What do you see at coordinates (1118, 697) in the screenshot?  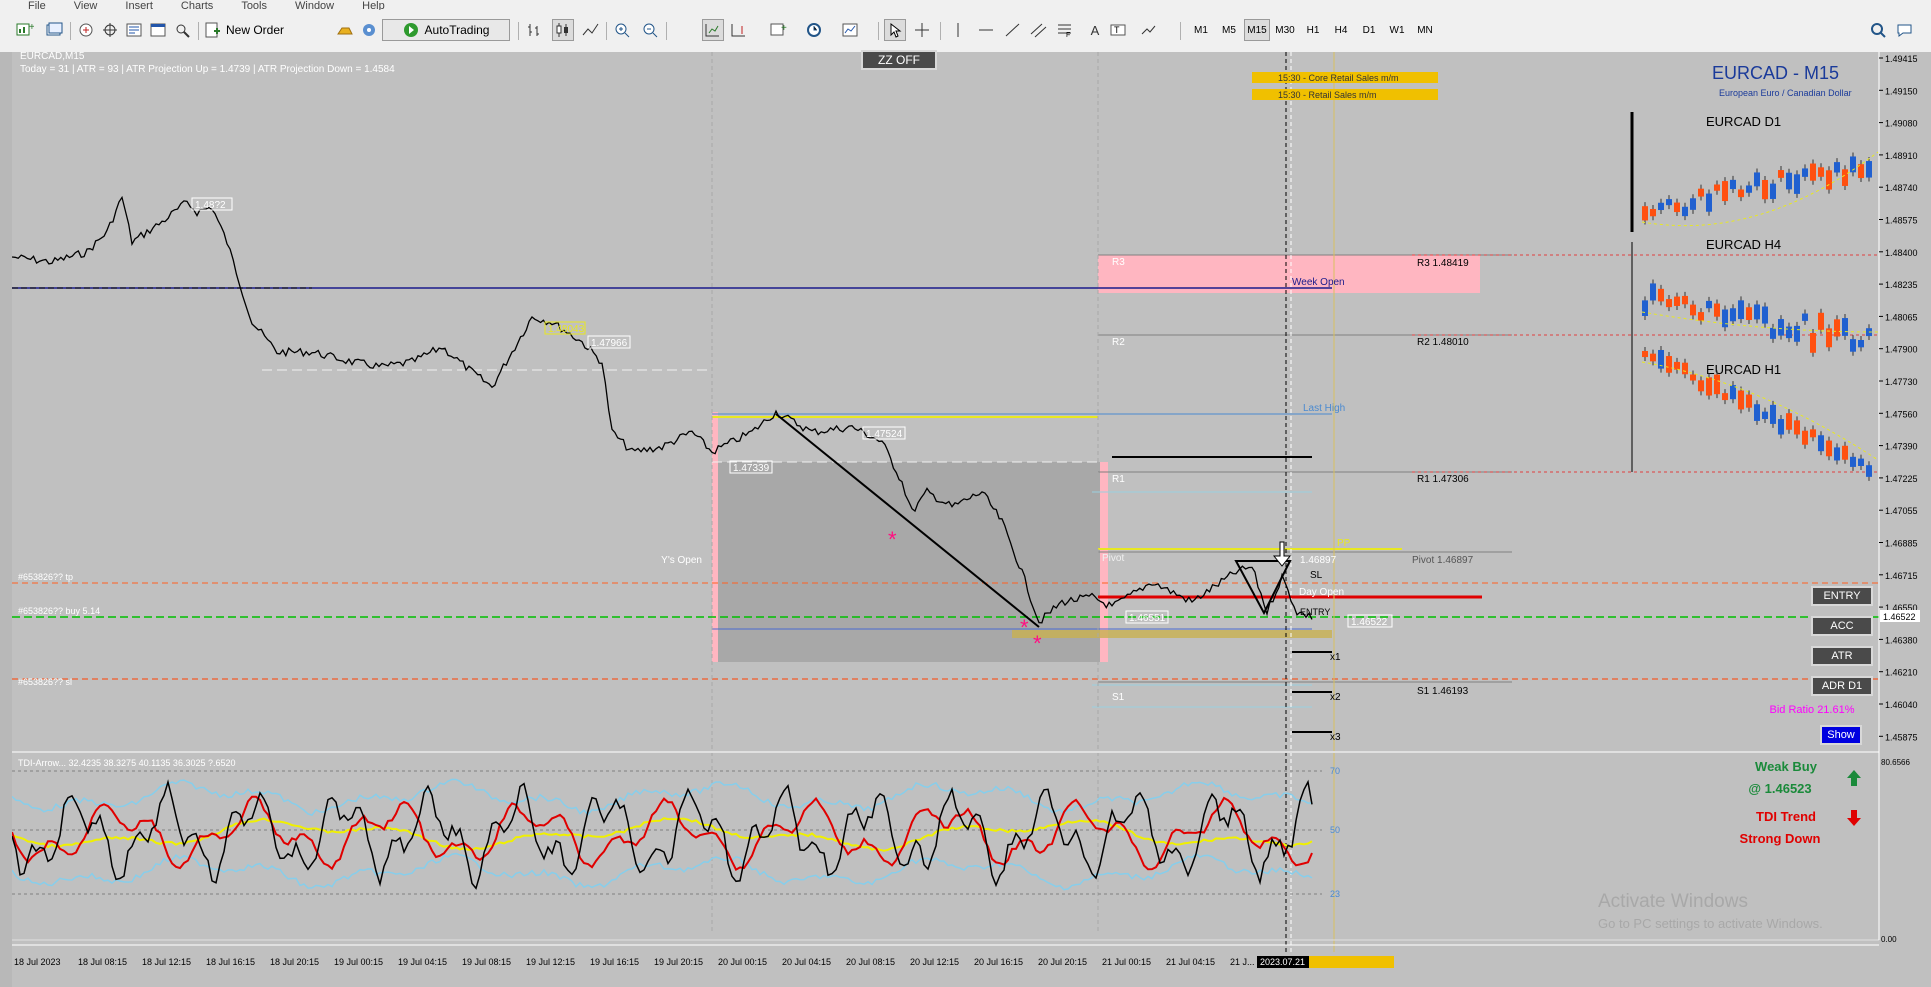 I see `s1-short: S1` at bounding box center [1118, 697].